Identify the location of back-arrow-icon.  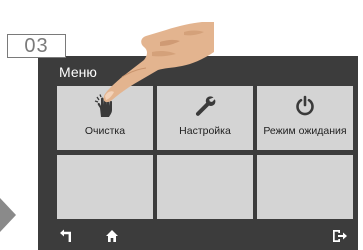
(66, 236).